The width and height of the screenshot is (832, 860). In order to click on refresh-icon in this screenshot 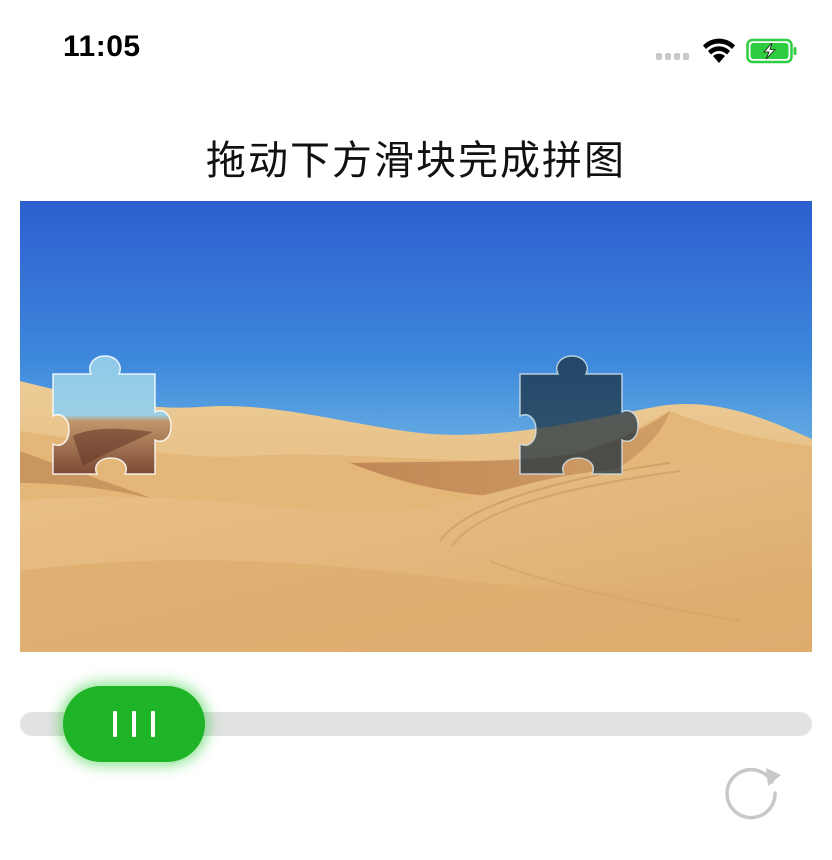, I will do `click(751, 793)`.